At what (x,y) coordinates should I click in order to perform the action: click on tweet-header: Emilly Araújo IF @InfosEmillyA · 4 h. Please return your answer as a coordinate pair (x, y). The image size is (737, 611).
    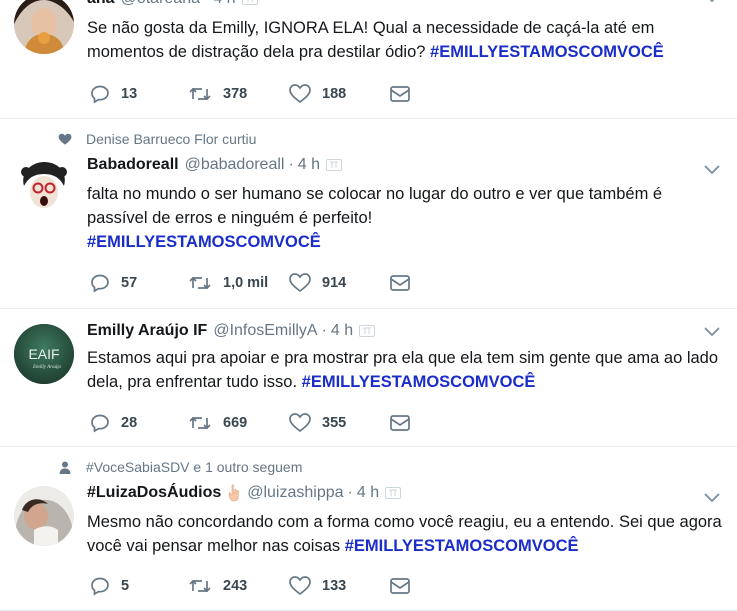
    Looking at the image, I should click on (231, 331).